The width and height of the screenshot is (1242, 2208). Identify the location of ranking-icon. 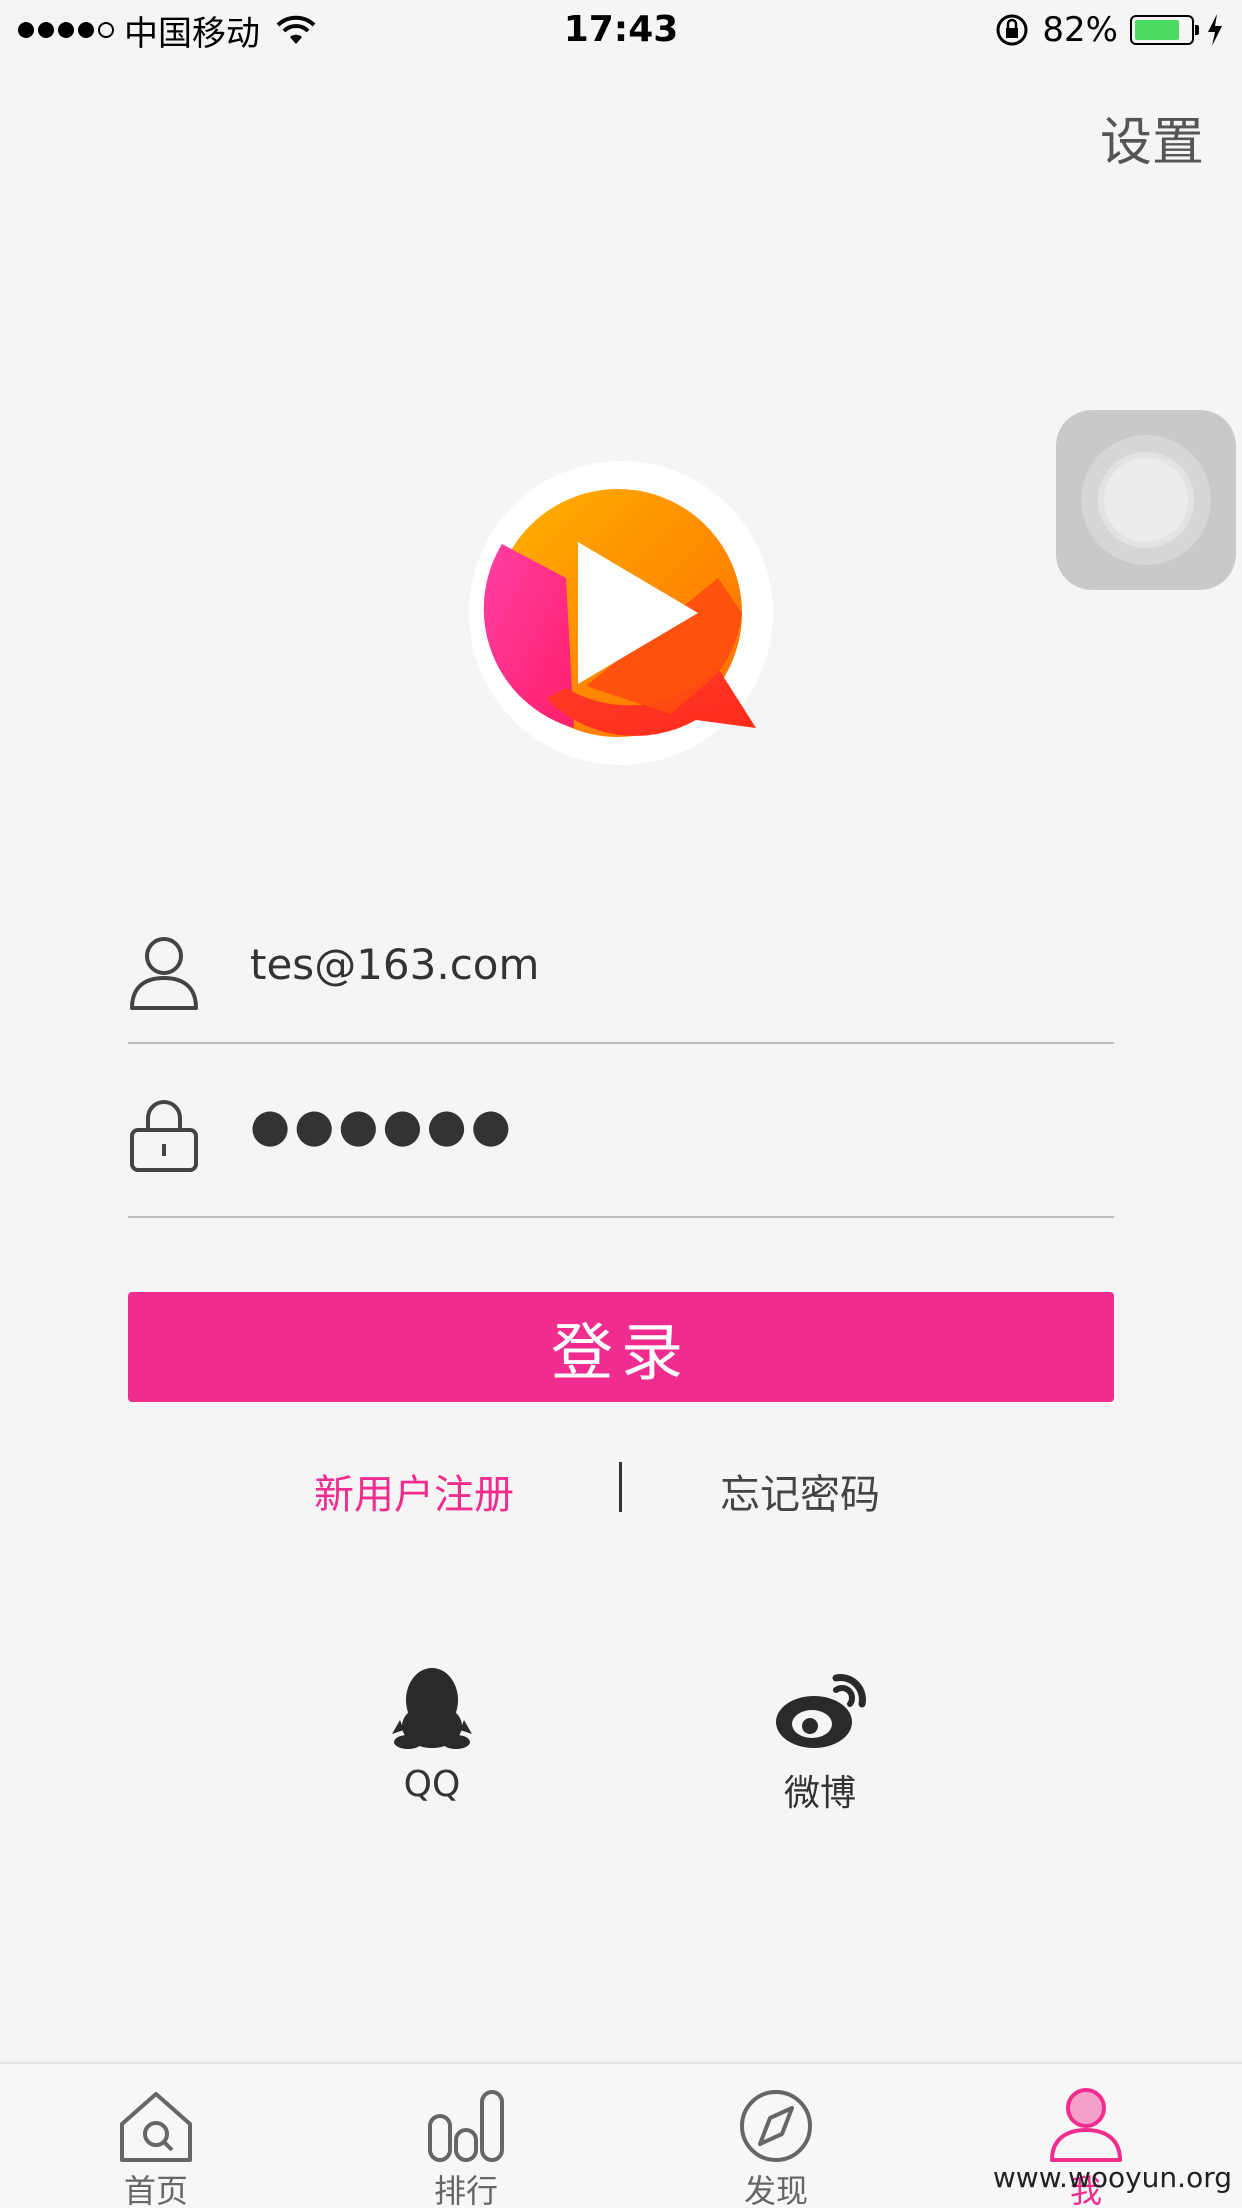
(466, 2126).